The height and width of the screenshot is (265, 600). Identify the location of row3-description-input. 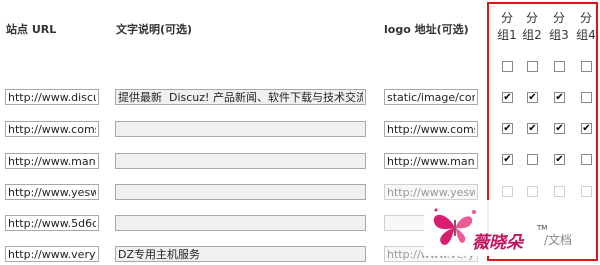
(240, 161).